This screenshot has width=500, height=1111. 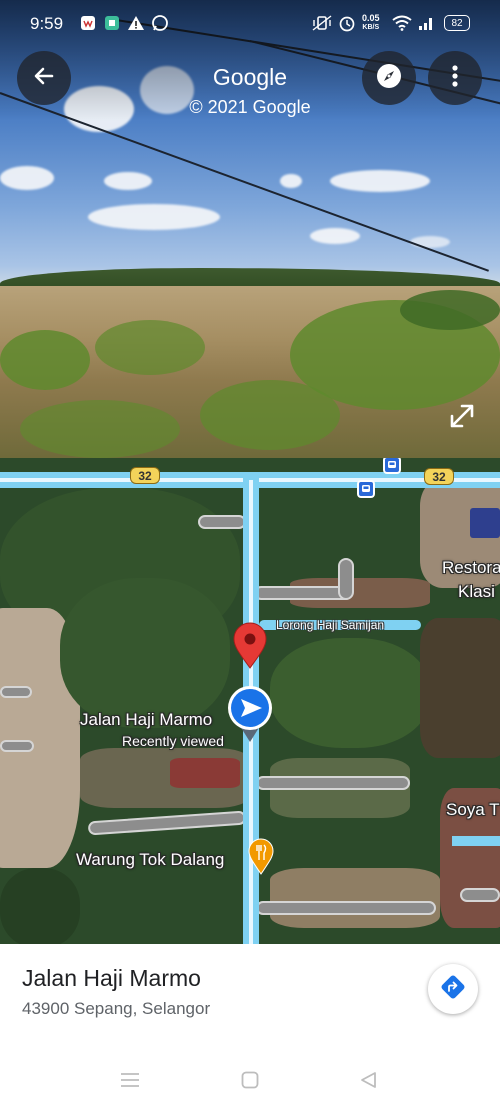 What do you see at coordinates (471, 568) in the screenshot?
I see `place-label-restoran: Restora` at bounding box center [471, 568].